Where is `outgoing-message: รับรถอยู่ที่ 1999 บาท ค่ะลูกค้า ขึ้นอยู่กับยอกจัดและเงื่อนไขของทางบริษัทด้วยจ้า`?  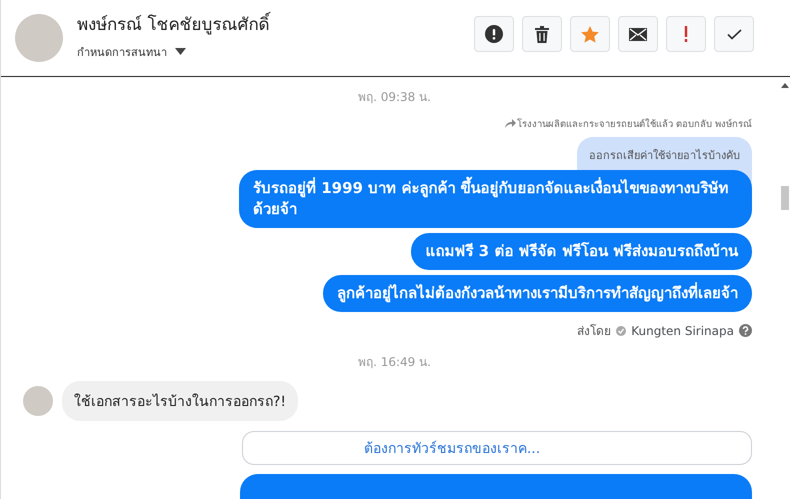 outgoing-message: รับรถอยู่ที่ 1999 บาท ค่ะลูกค้า ขึ้นอยู่กับยอกจัดและเงื่อนไขของทางบริษัทด้วยจ้า is located at coordinates (495, 199).